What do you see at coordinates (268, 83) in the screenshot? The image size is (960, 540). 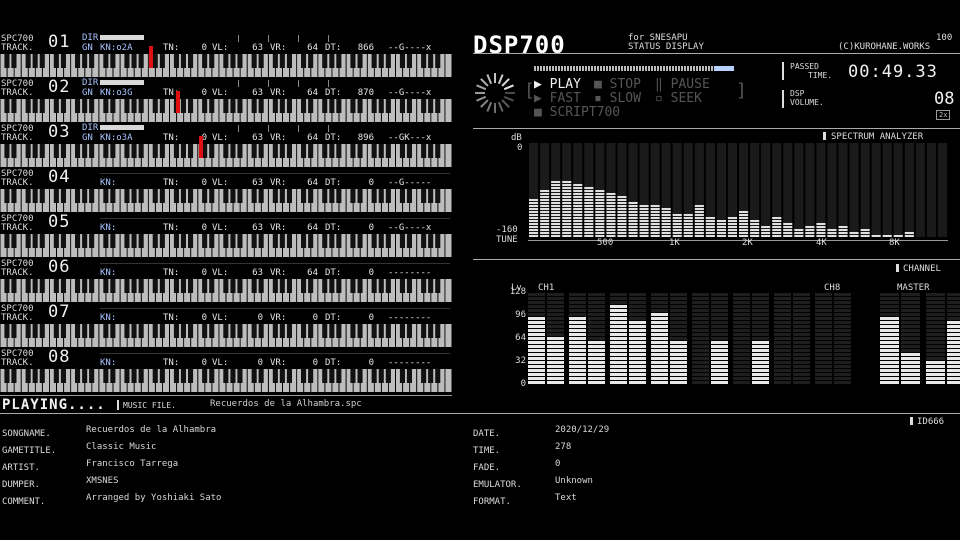 I see `level-tick` at bounding box center [268, 83].